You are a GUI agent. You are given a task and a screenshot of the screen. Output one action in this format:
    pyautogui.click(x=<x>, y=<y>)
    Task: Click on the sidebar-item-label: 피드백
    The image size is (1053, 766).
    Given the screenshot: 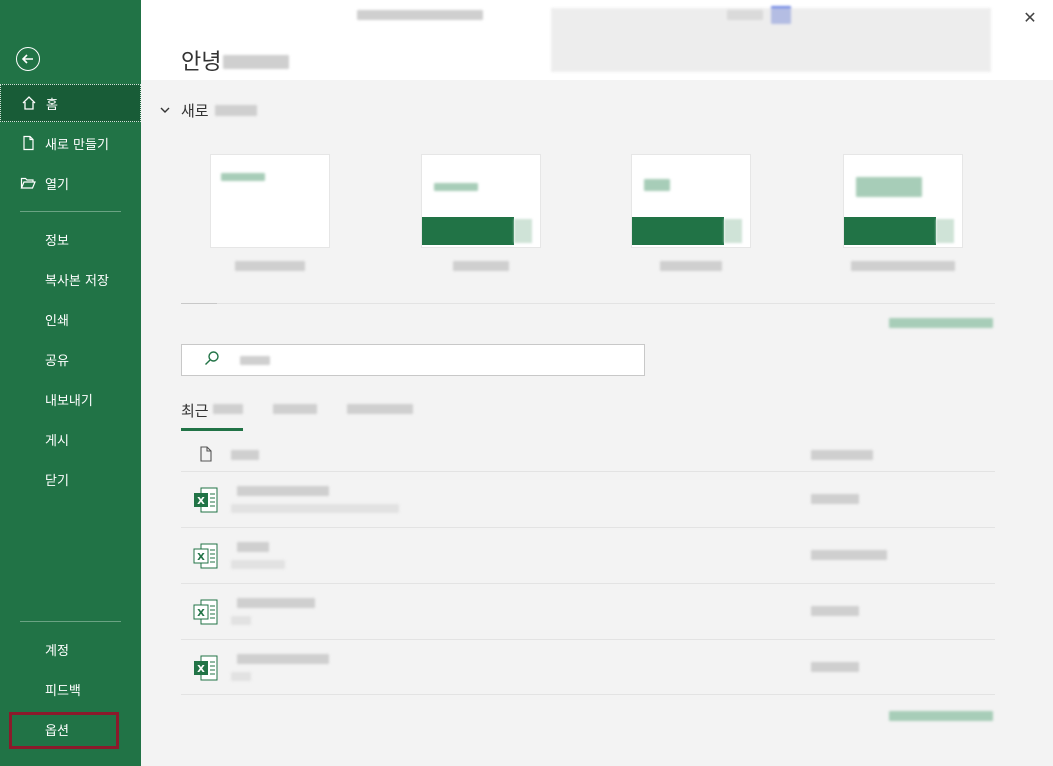 What is the action you would take?
    pyautogui.click(x=63, y=691)
    